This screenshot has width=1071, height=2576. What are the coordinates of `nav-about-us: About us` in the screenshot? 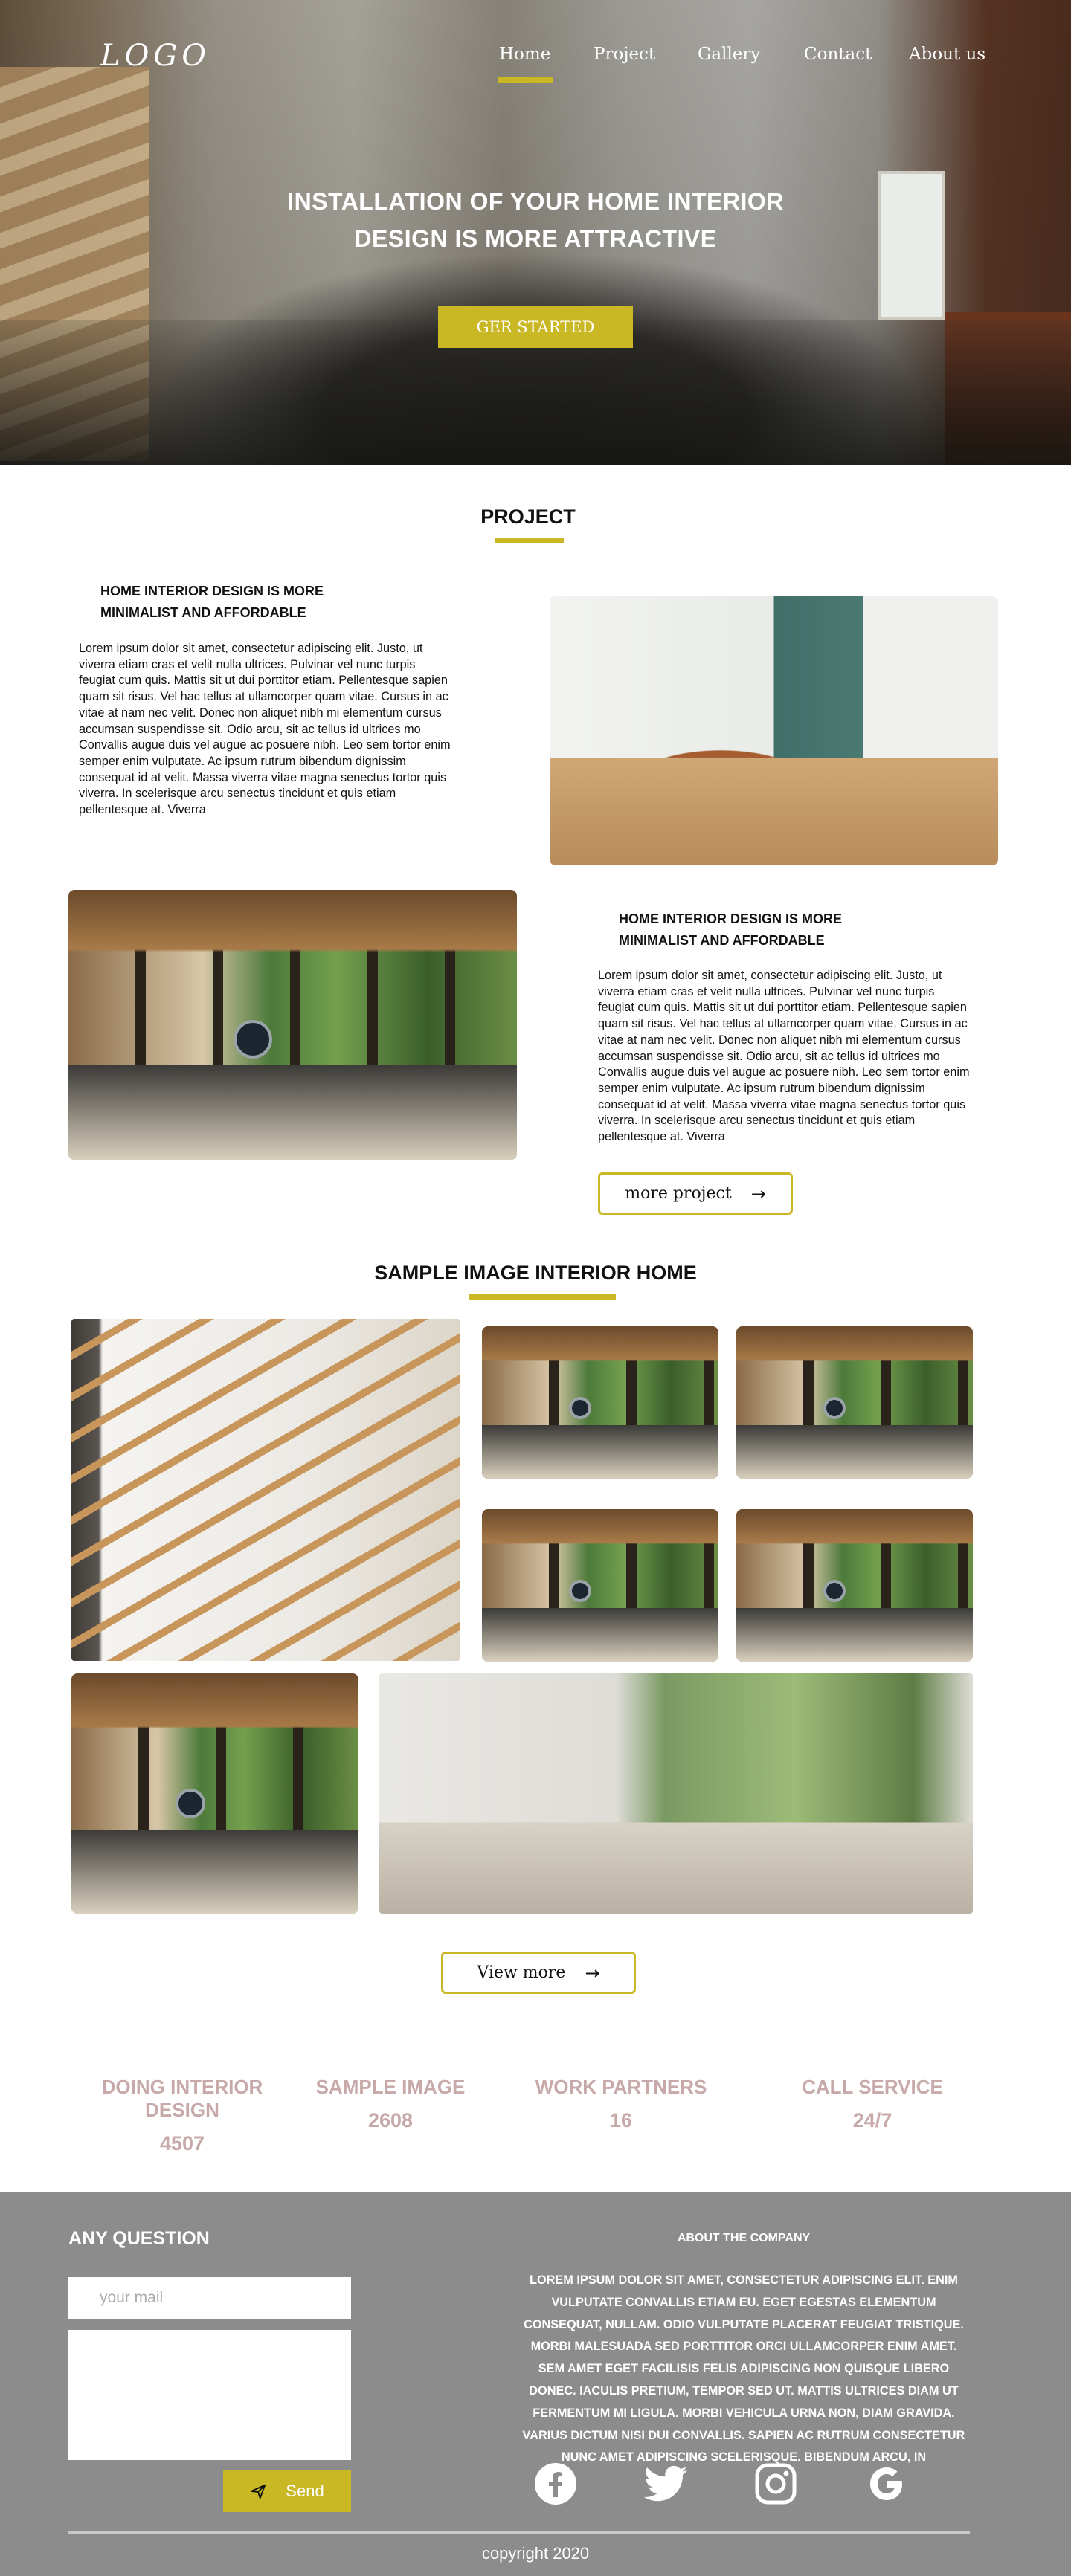 It's located at (947, 54).